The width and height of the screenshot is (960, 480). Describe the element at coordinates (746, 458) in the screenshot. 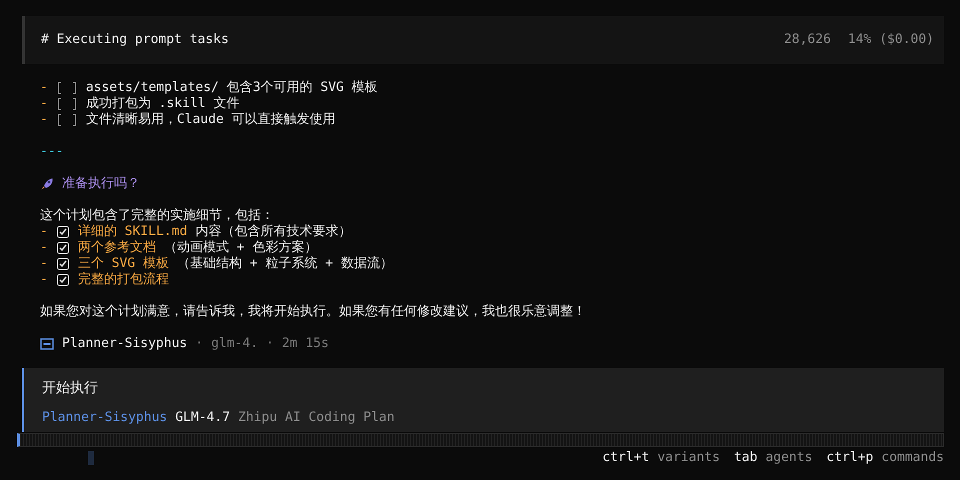

I see `shortcut-key: tab` at that location.